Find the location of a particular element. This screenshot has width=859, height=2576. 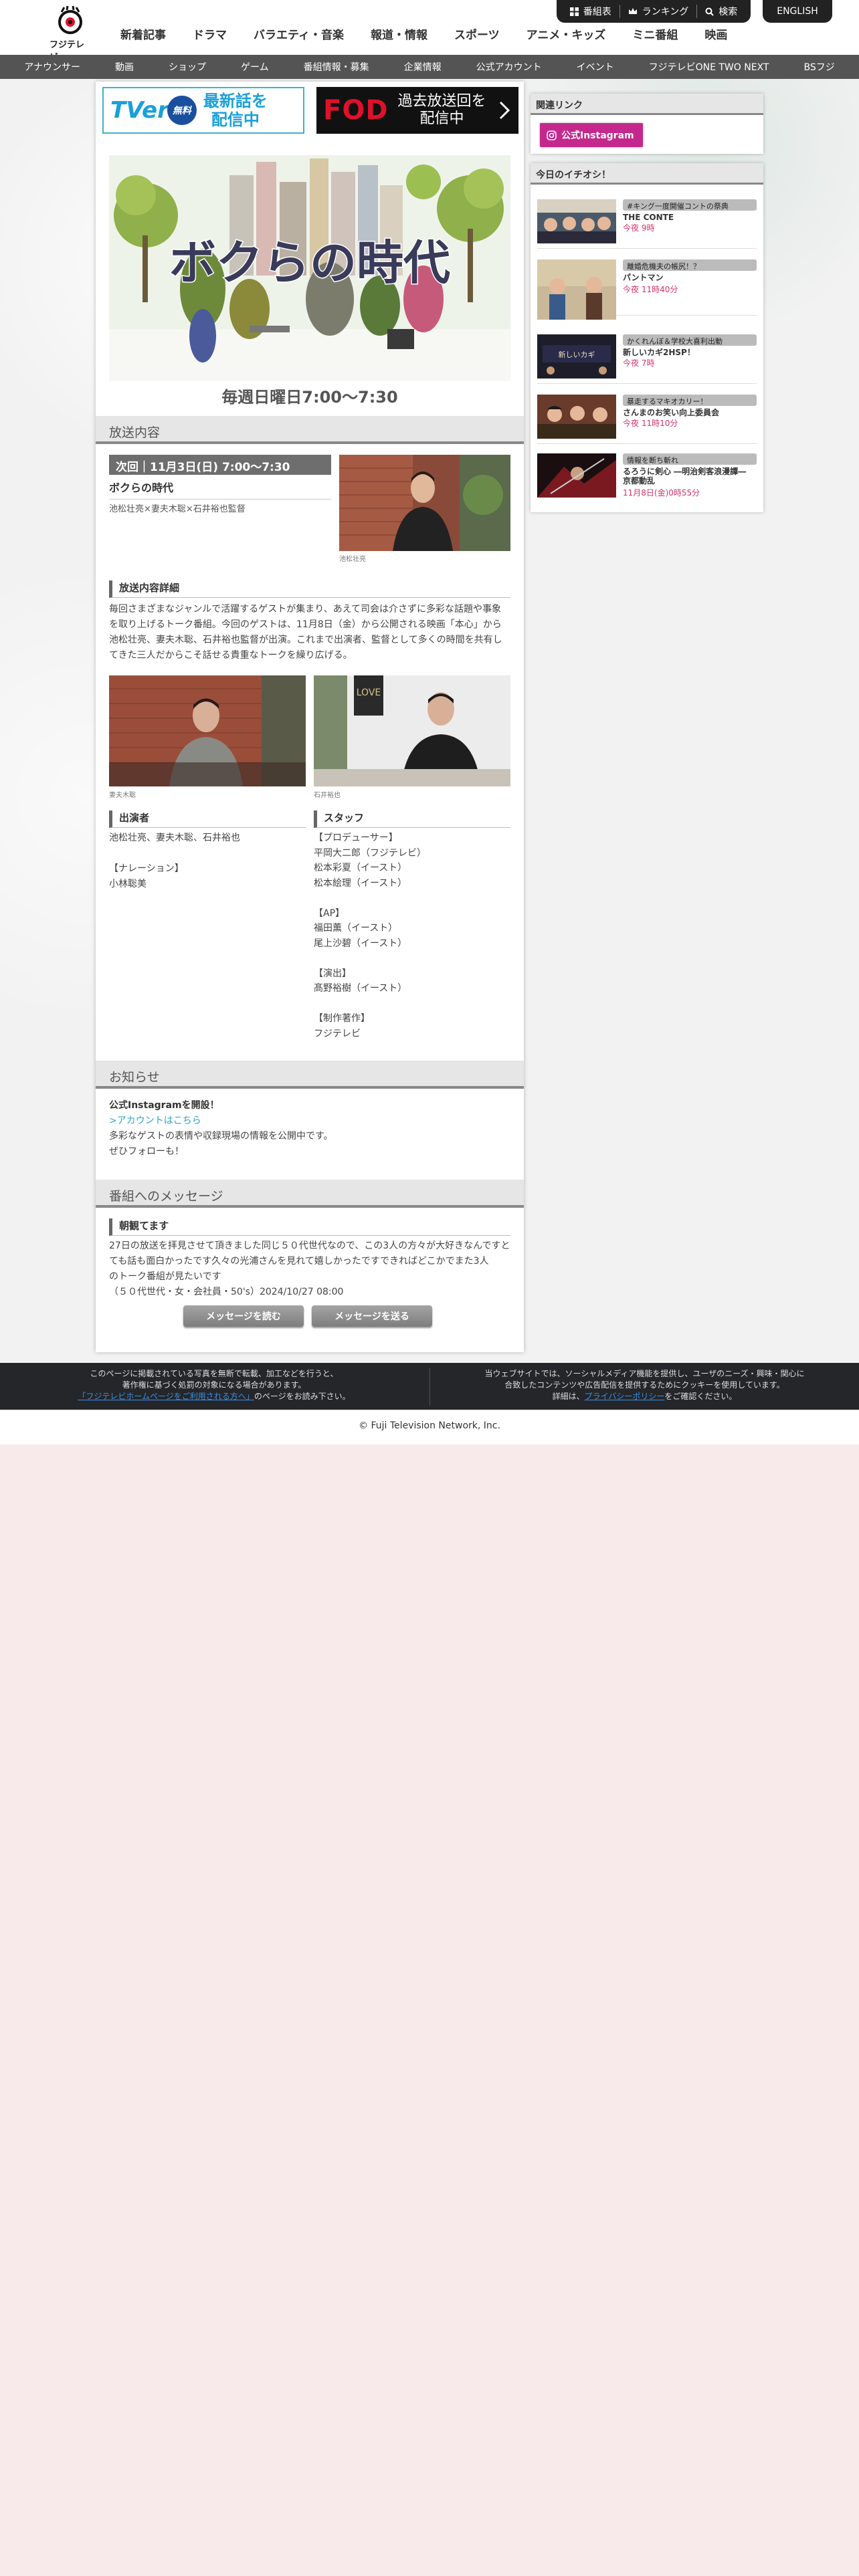

section-heading-messages: 番組へのメッセージ is located at coordinates (310, 1194).